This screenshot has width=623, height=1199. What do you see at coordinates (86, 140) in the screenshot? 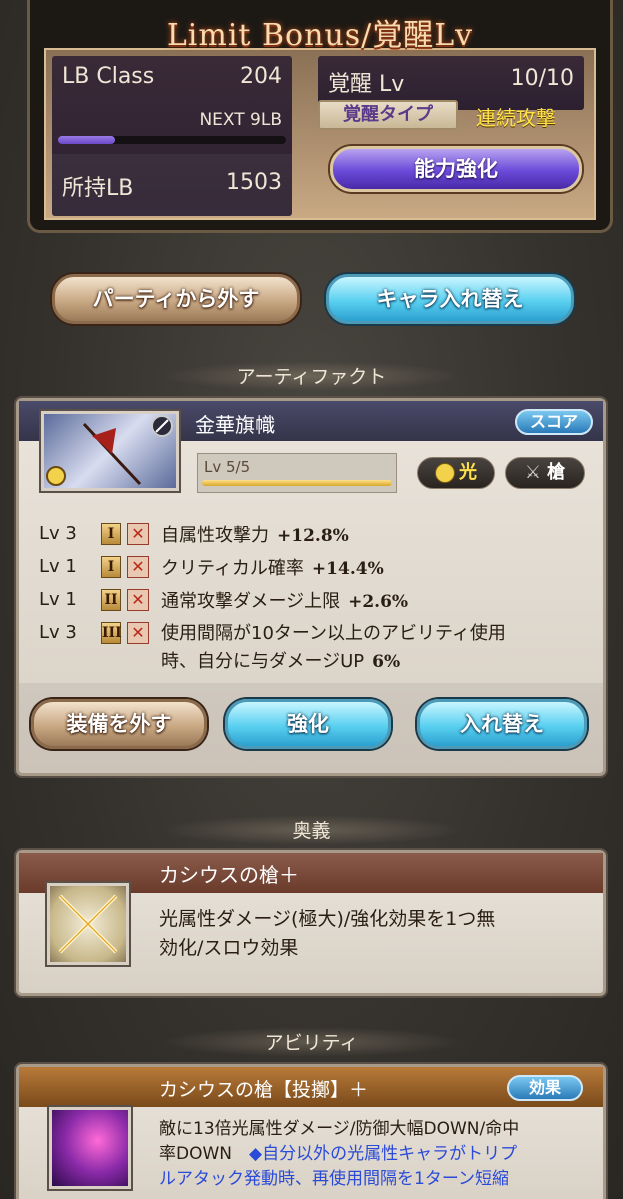
I see `lb-progress-fill` at bounding box center [86, 140].